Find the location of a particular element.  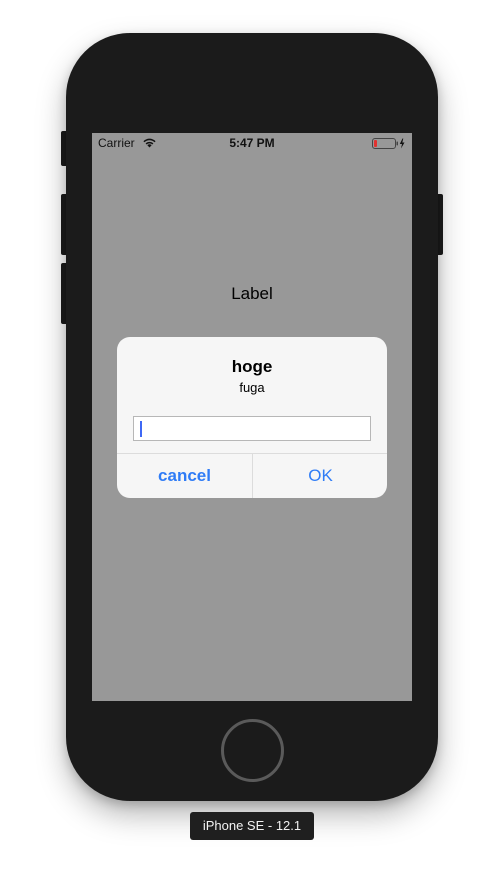

alert-dialog: hoge fuga cancel OK is located at coordinates (252, 417).